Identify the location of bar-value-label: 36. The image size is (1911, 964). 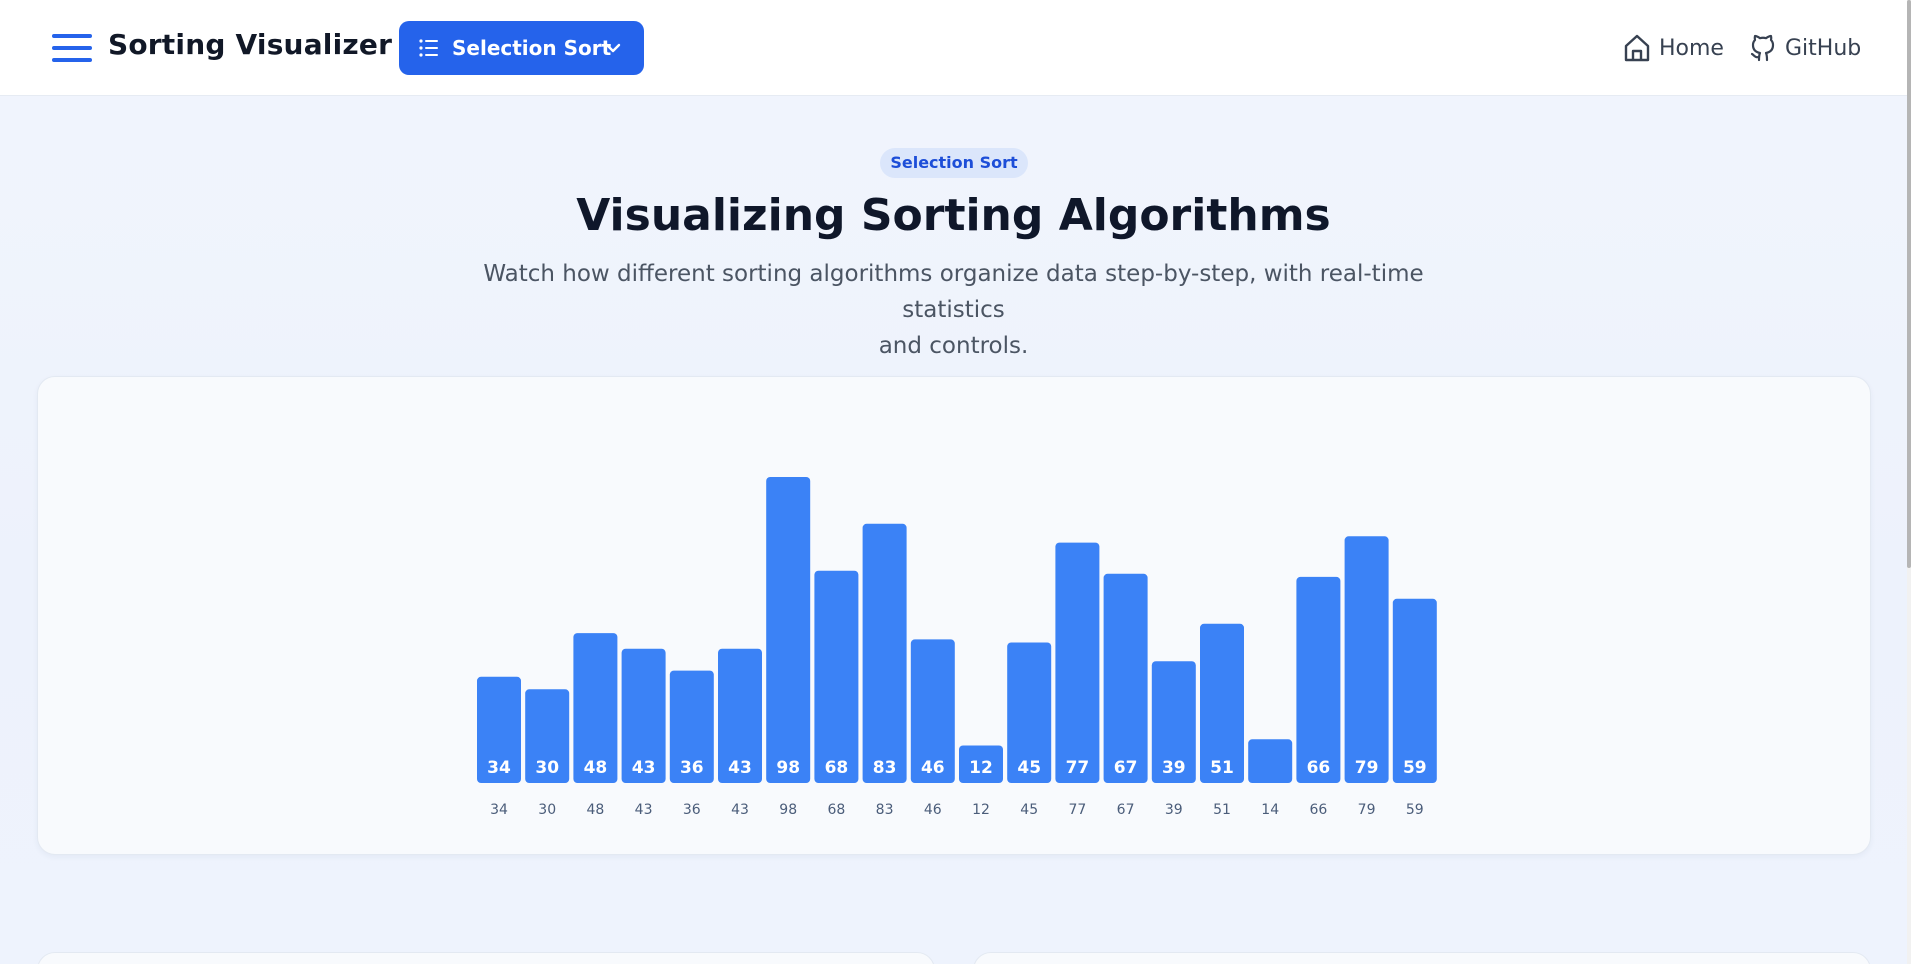
(692, 768).